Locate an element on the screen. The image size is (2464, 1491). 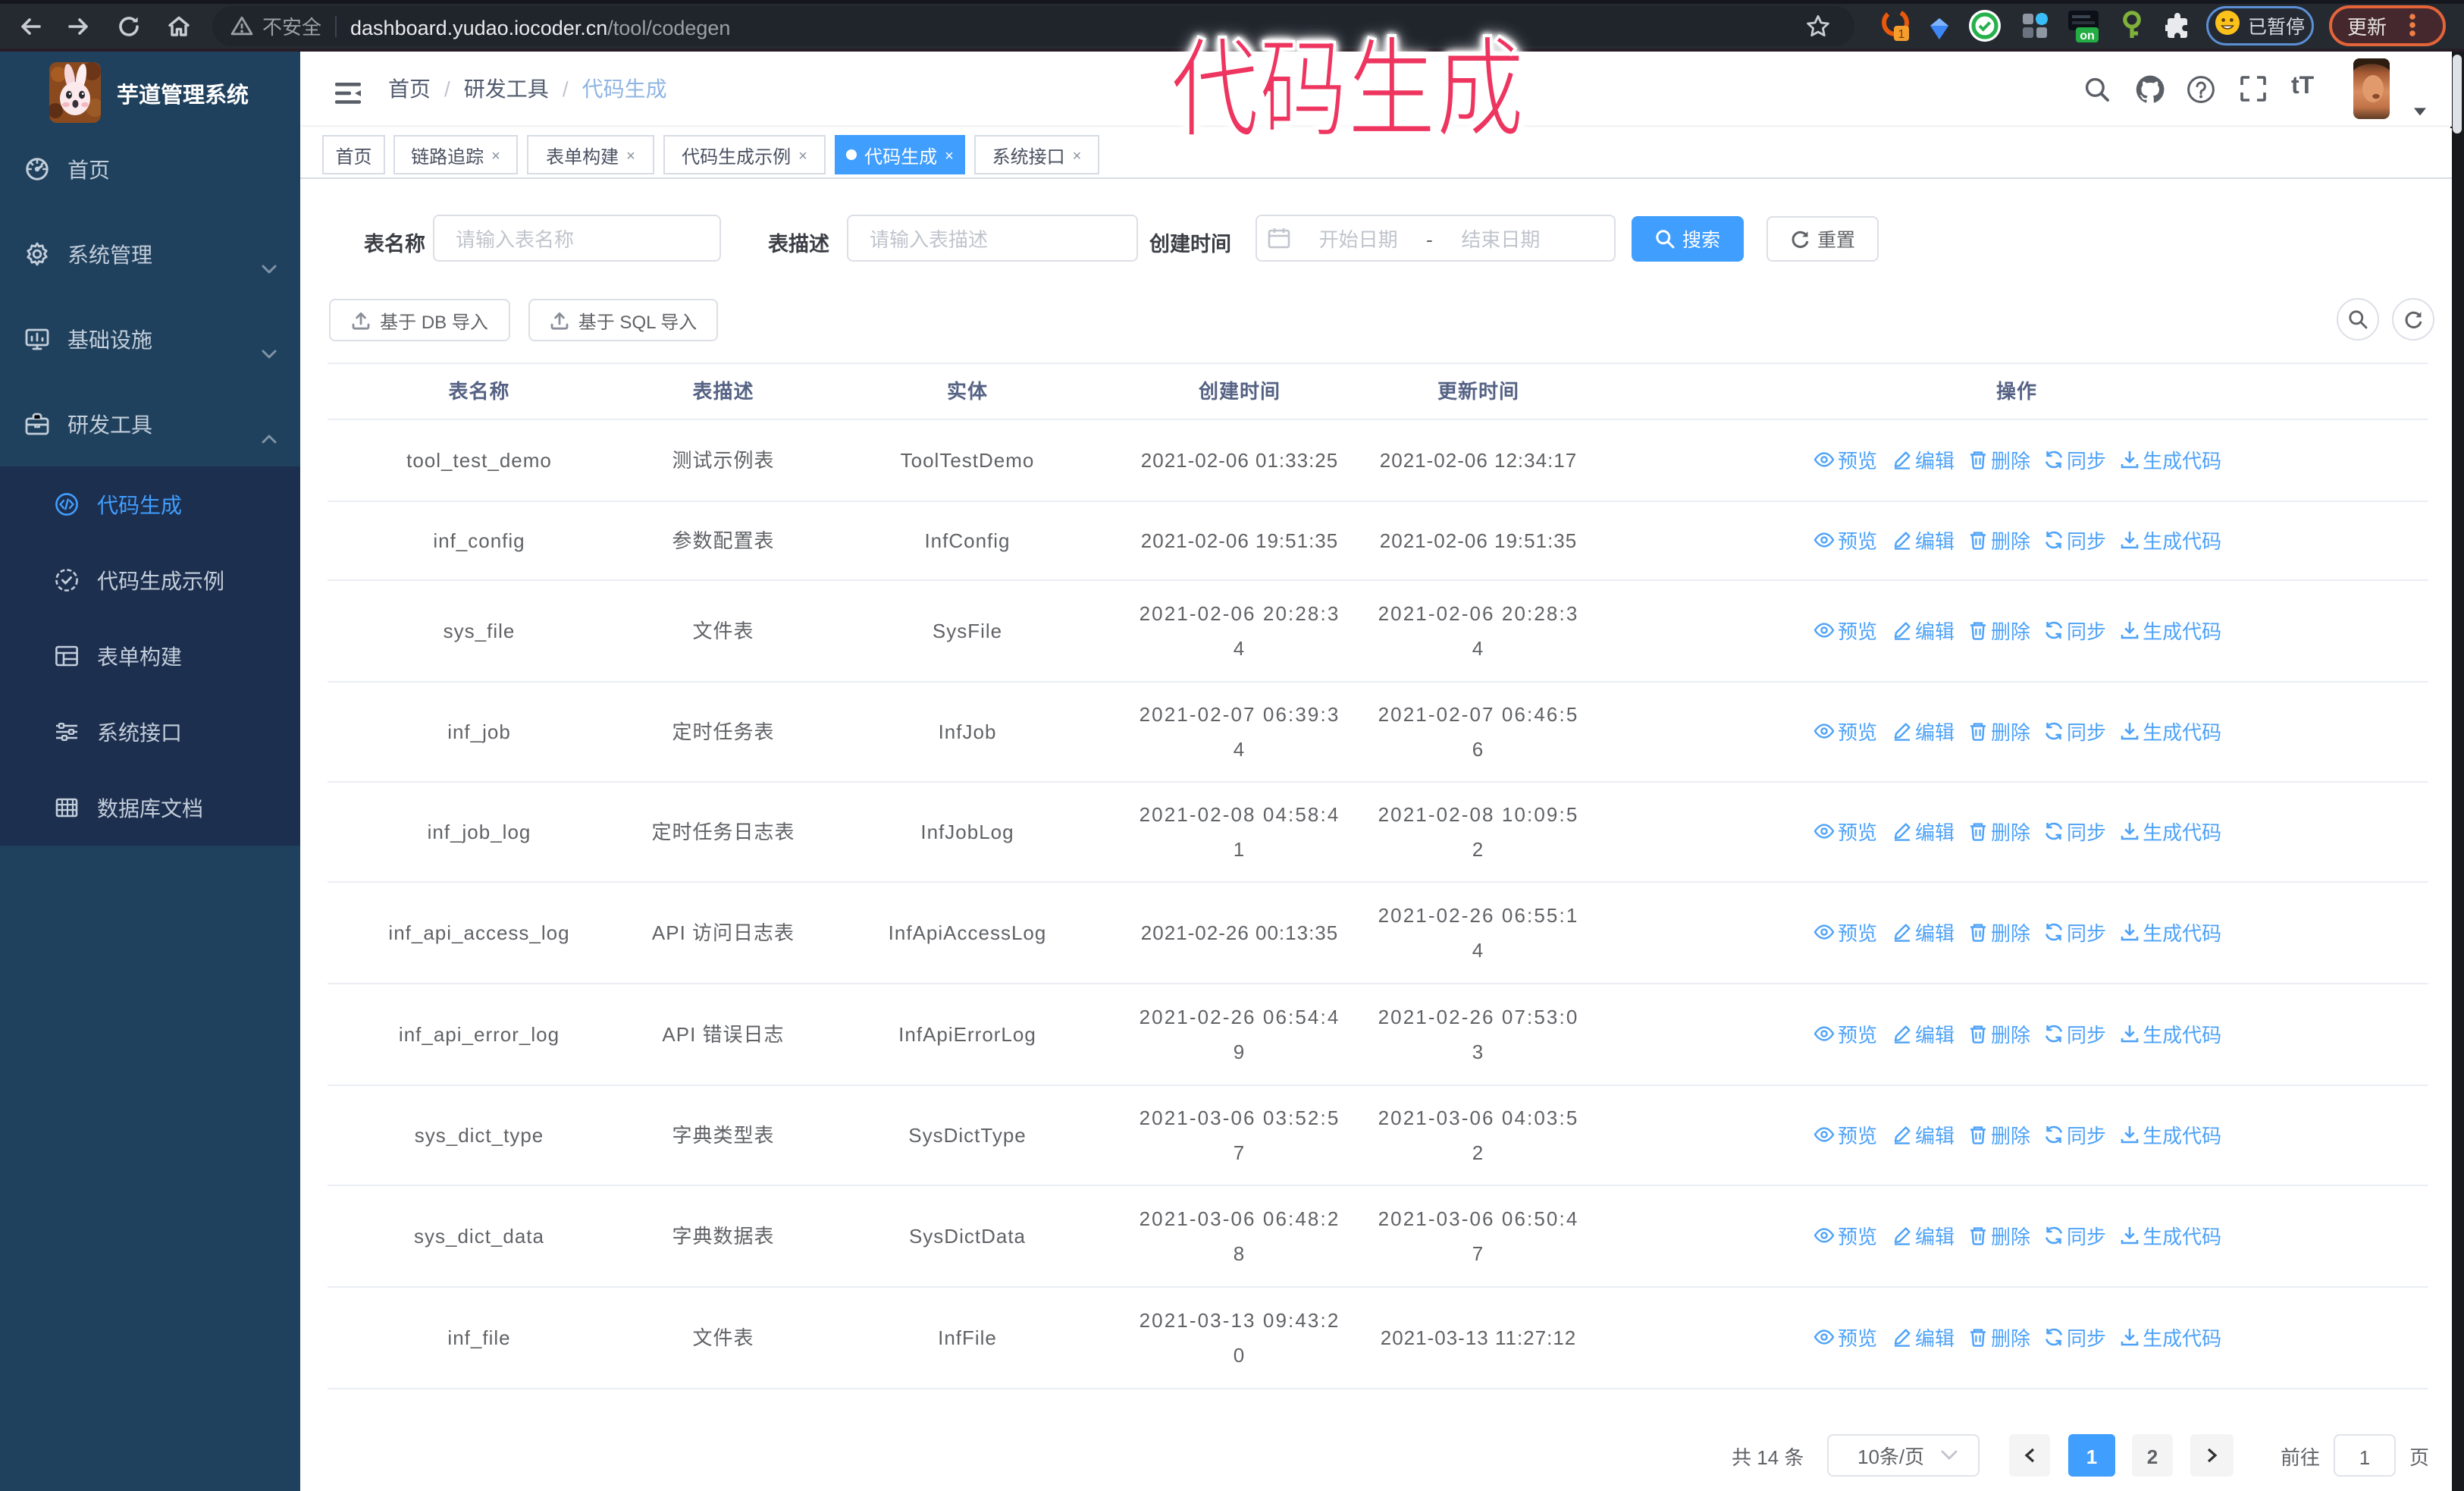
svg-text: 1 is located at coordinates (1902, 34).